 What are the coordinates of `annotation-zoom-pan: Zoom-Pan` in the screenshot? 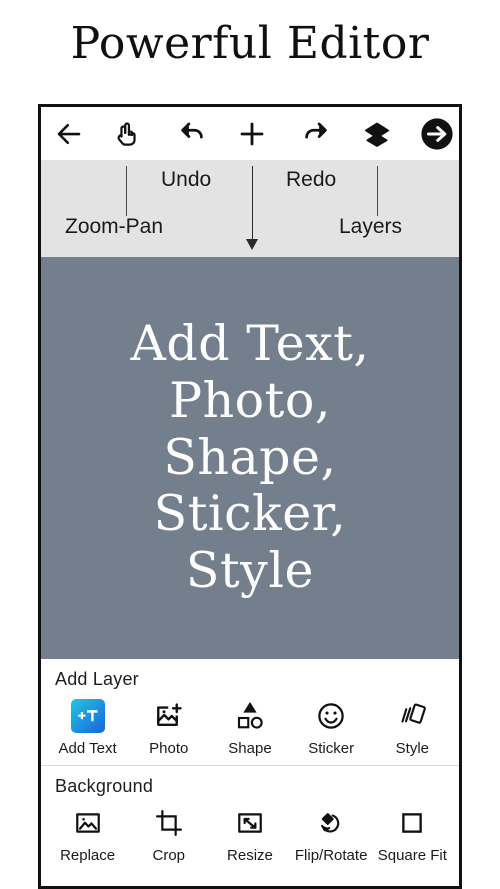 It's located at (114, 226).